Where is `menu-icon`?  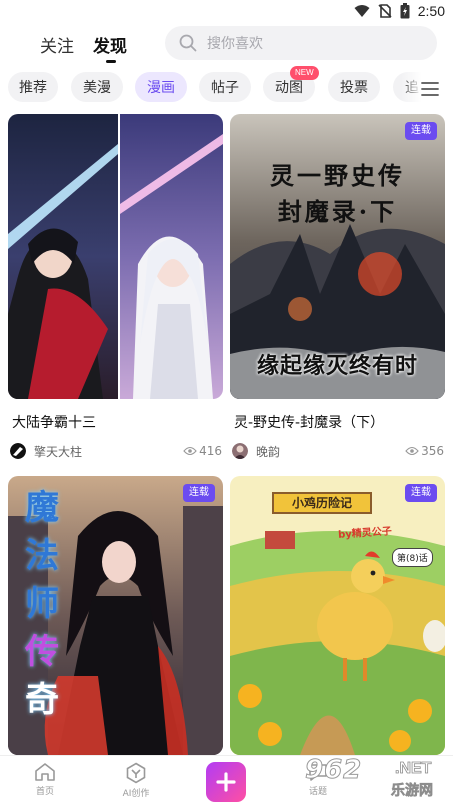 menu-icon is located at coordinates (430, 89).